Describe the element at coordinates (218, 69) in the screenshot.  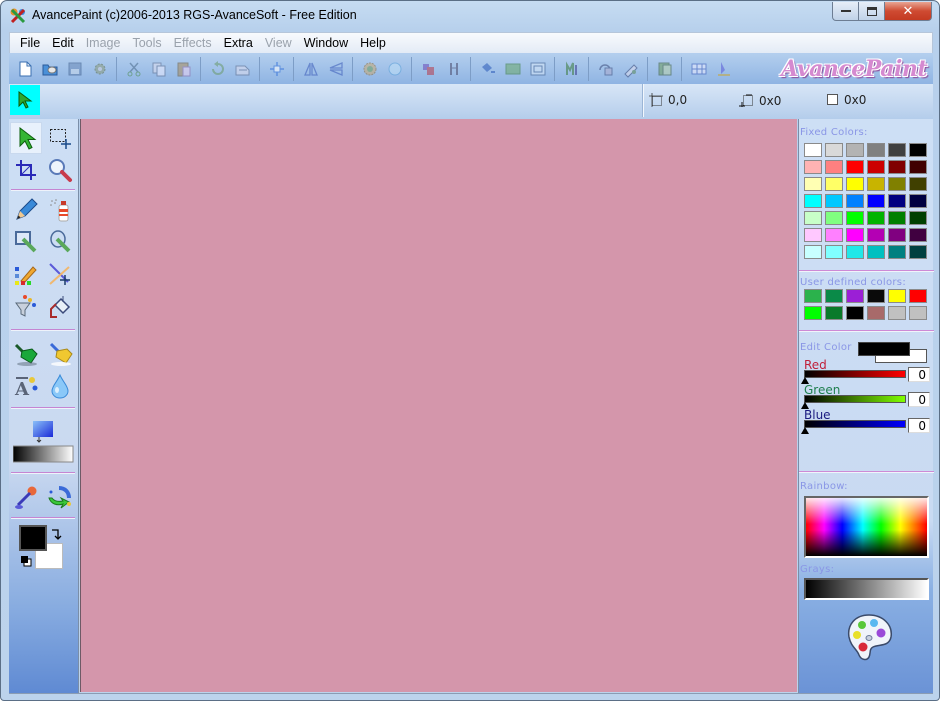
I see `undo-button` at that location.